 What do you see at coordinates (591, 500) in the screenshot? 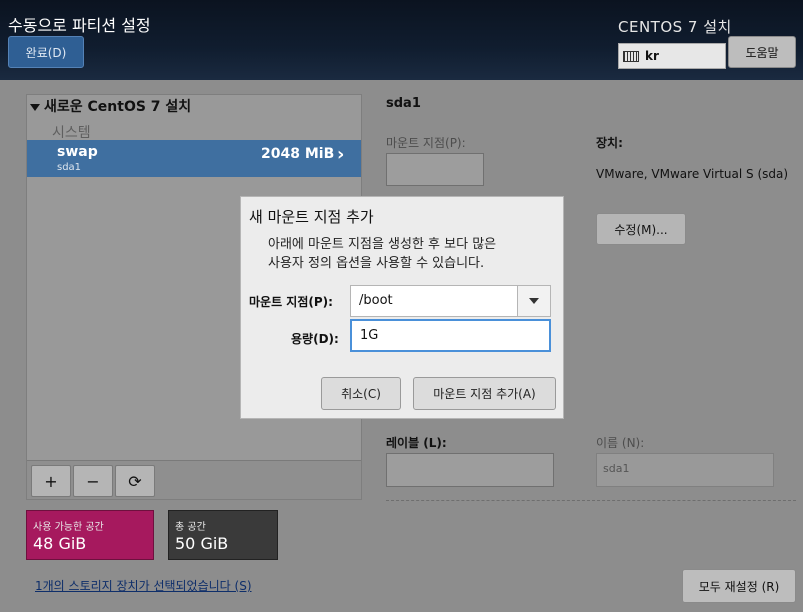
I see `section-divider` at bounding box center [591, 500].